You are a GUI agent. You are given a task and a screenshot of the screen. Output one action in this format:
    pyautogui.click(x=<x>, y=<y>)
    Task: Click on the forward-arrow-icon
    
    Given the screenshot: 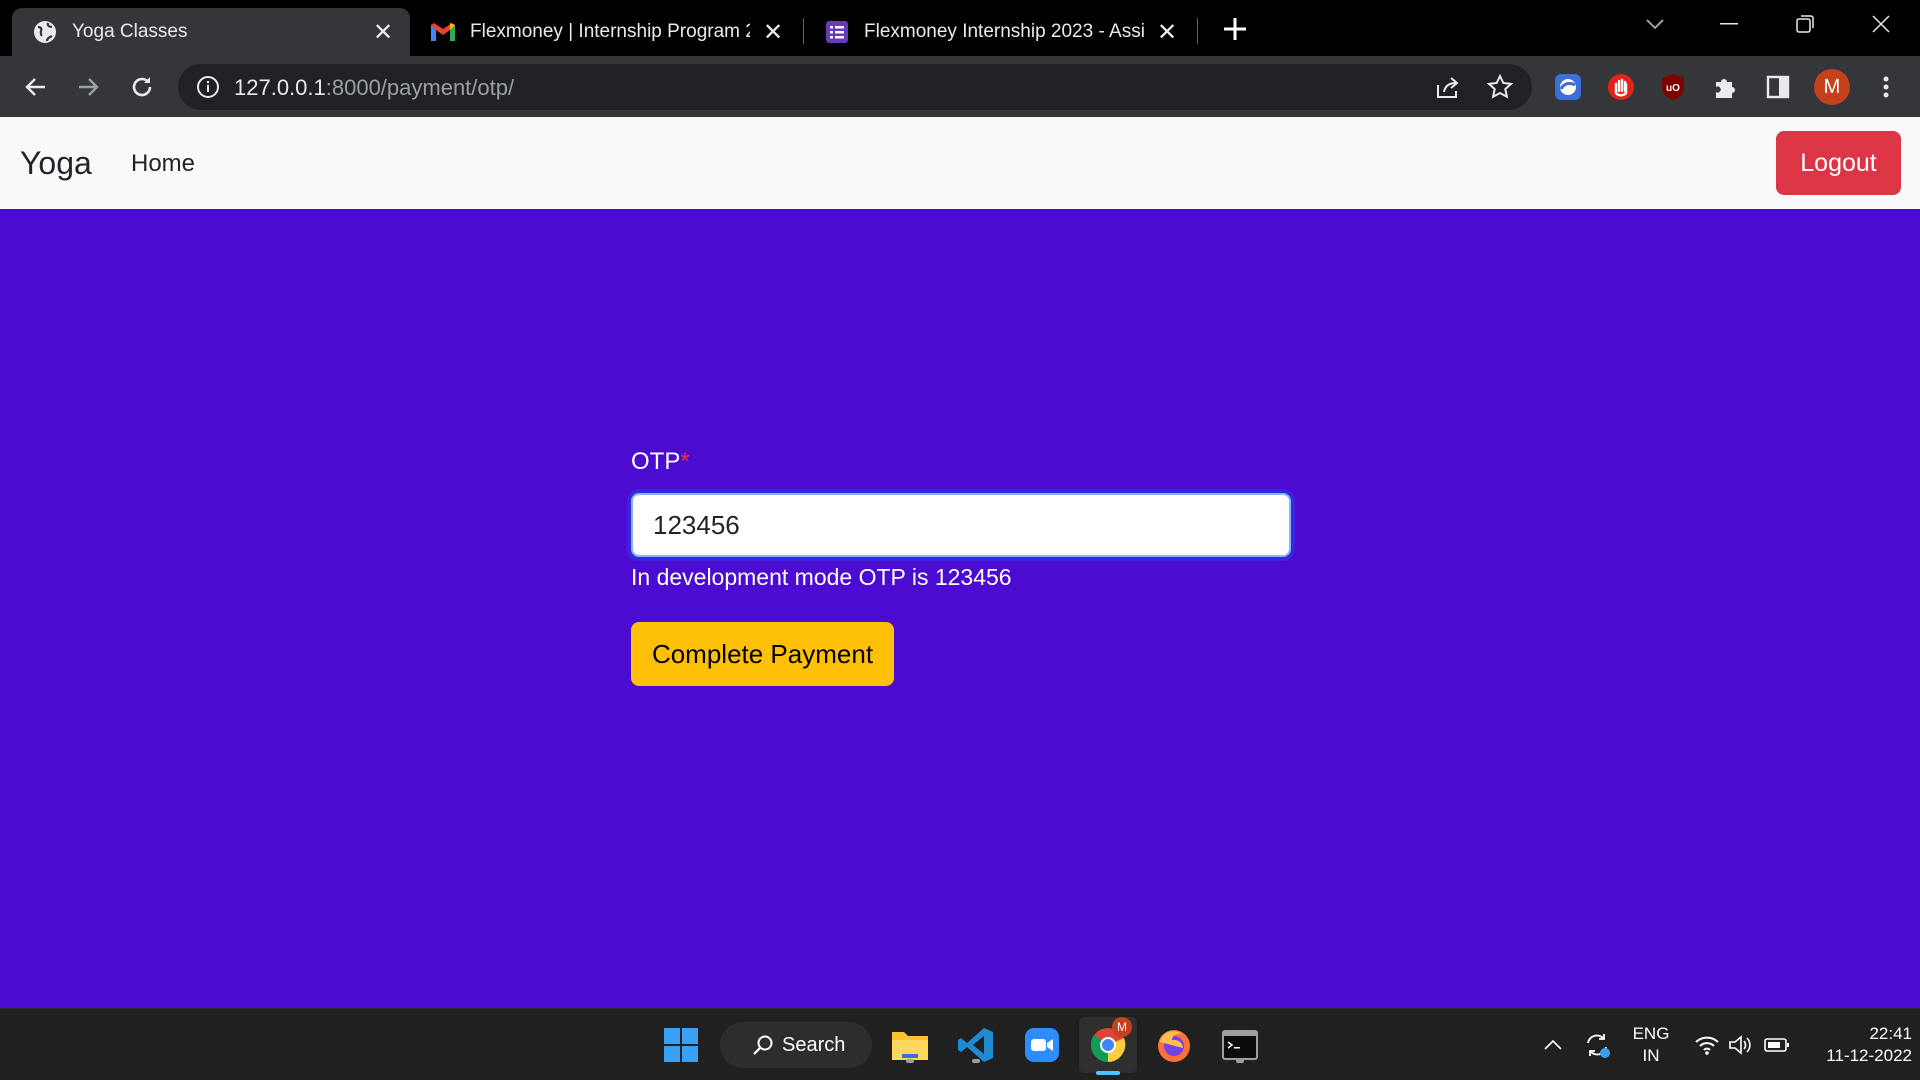 What is the action you would take?
    pyautogui.click(x=88, y=87)
    